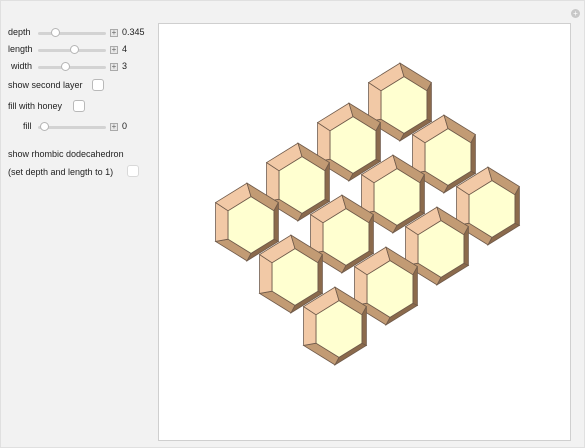 Image resolution: width=585 pixels, height=448 pixels. I want to click on width-plus-icon: +, so click(114, 67).